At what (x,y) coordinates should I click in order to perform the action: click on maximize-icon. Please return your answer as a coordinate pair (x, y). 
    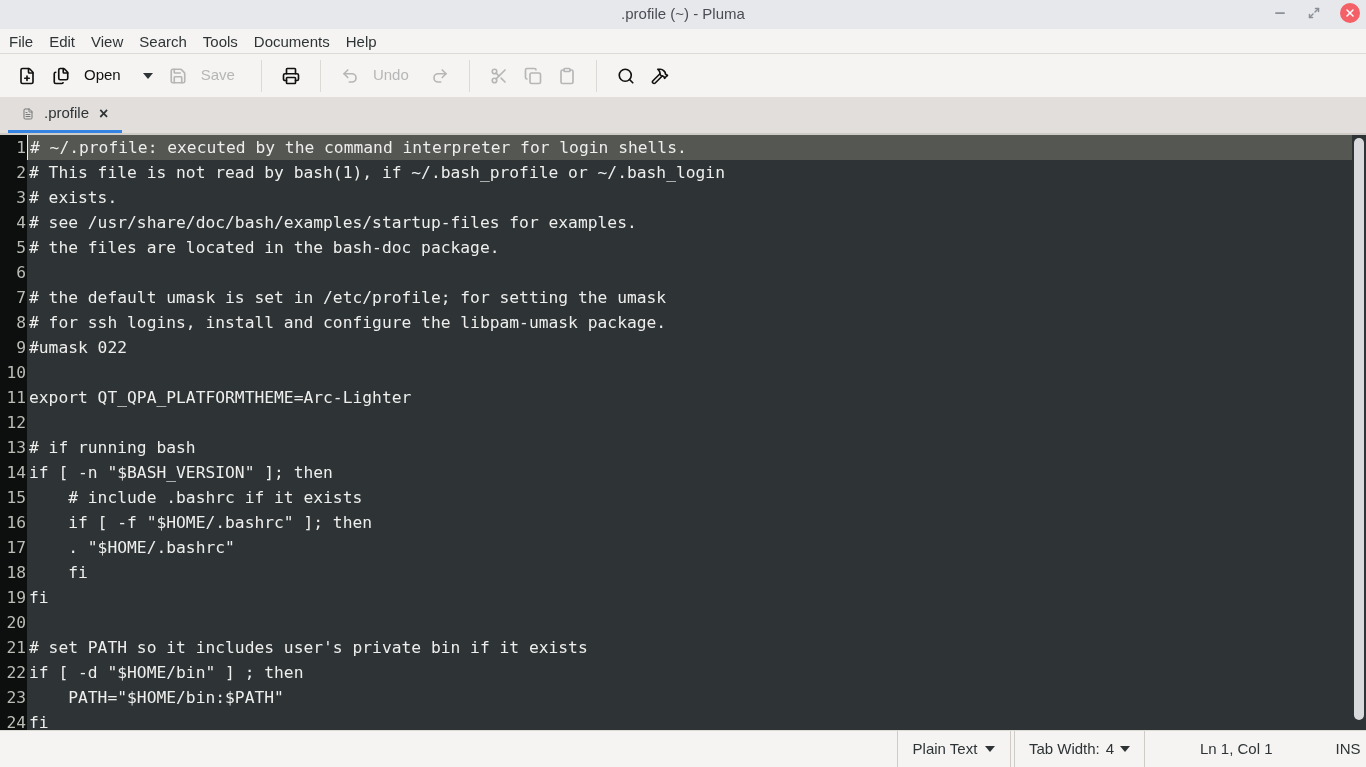
    Looking at the image, I should click on (1314, 13).